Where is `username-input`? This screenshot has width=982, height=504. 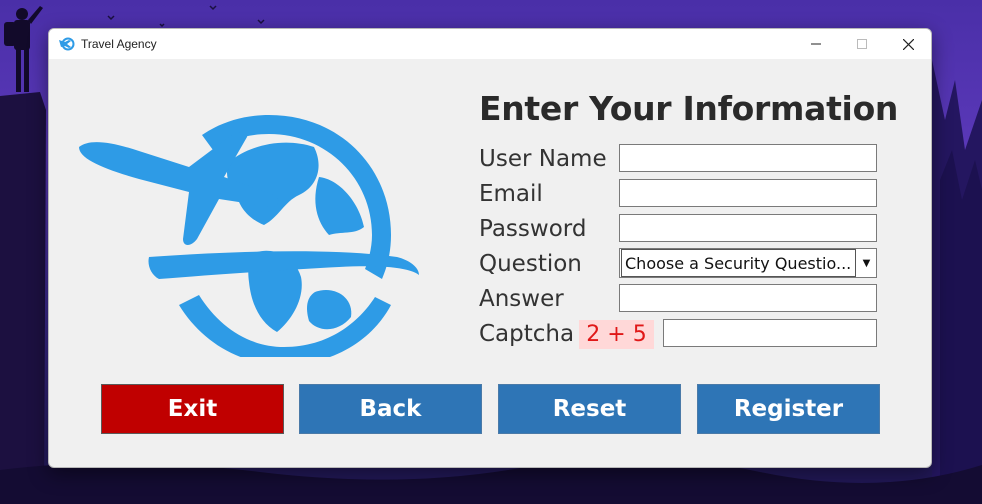
username-input is located at coordinates (748, 158).